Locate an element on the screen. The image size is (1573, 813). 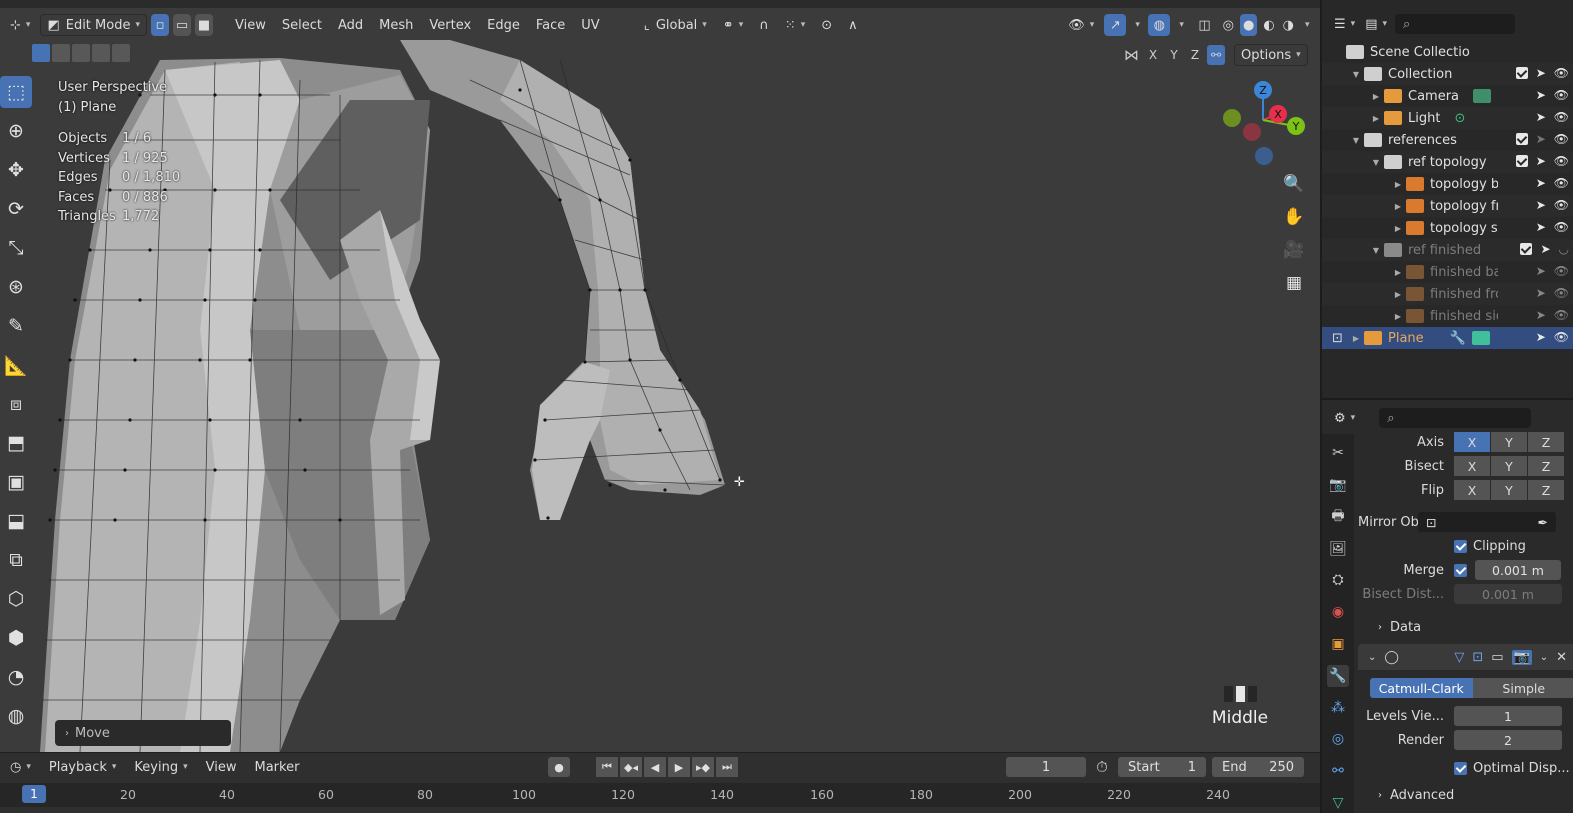
merge-distance-field: 0.001 m is located at coordinates (1518, 570).